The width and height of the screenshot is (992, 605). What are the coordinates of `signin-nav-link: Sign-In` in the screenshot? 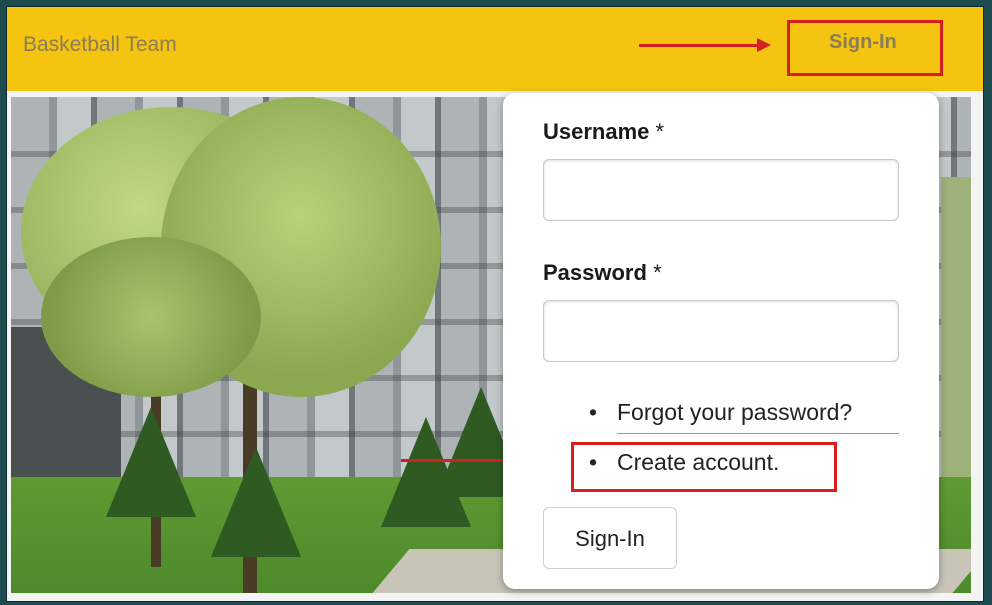 It's located at (863, 42).